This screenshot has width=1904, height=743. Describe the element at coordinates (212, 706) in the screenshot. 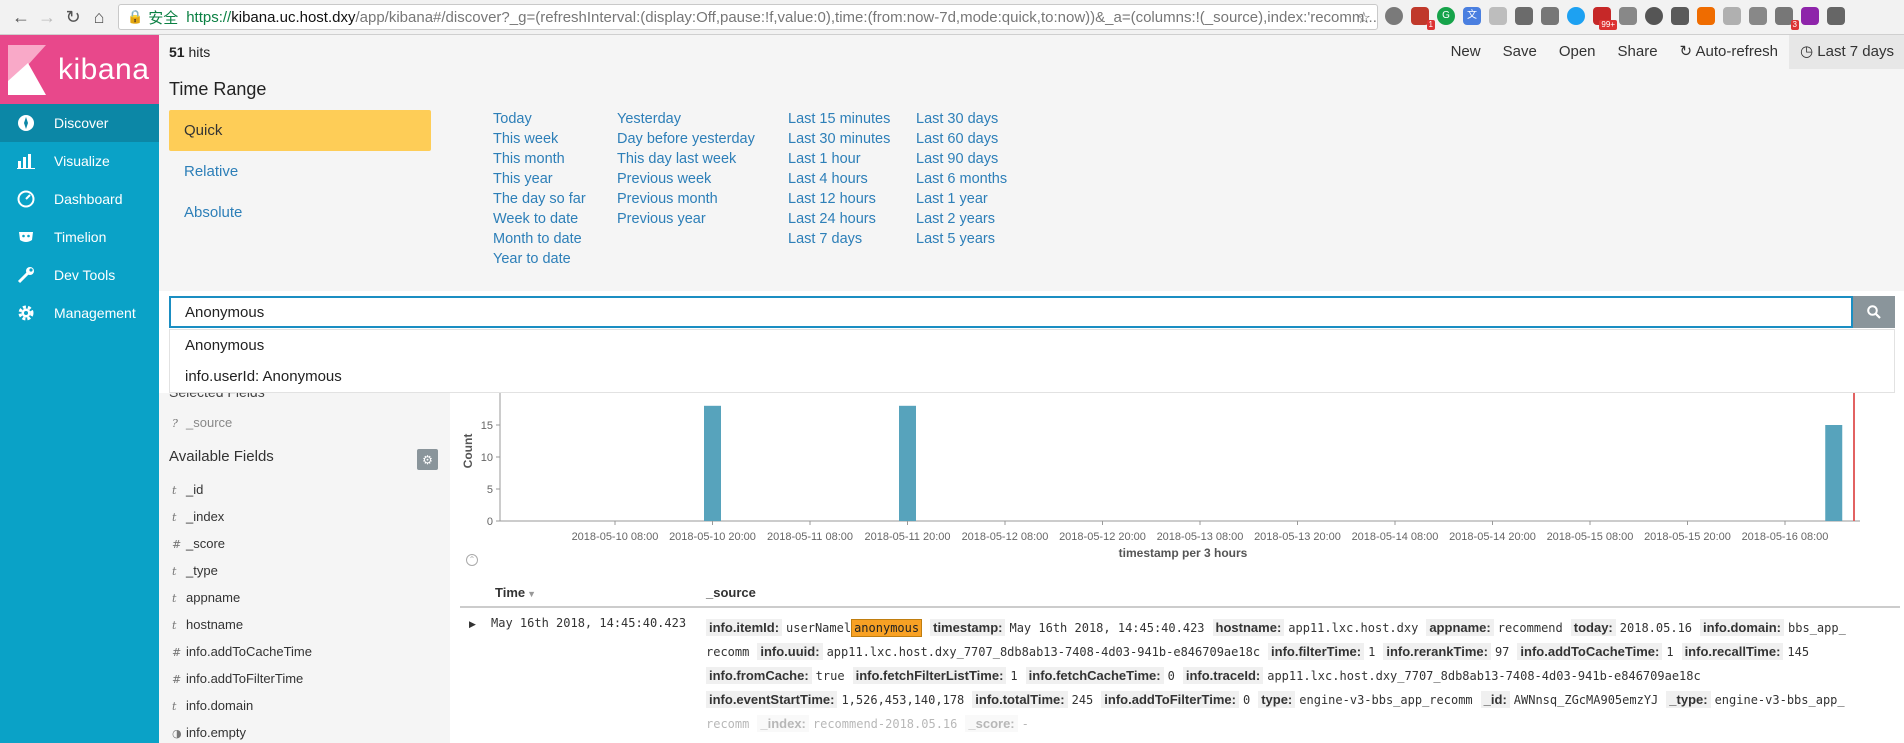

I see `field-item: t info.domain` at that location.